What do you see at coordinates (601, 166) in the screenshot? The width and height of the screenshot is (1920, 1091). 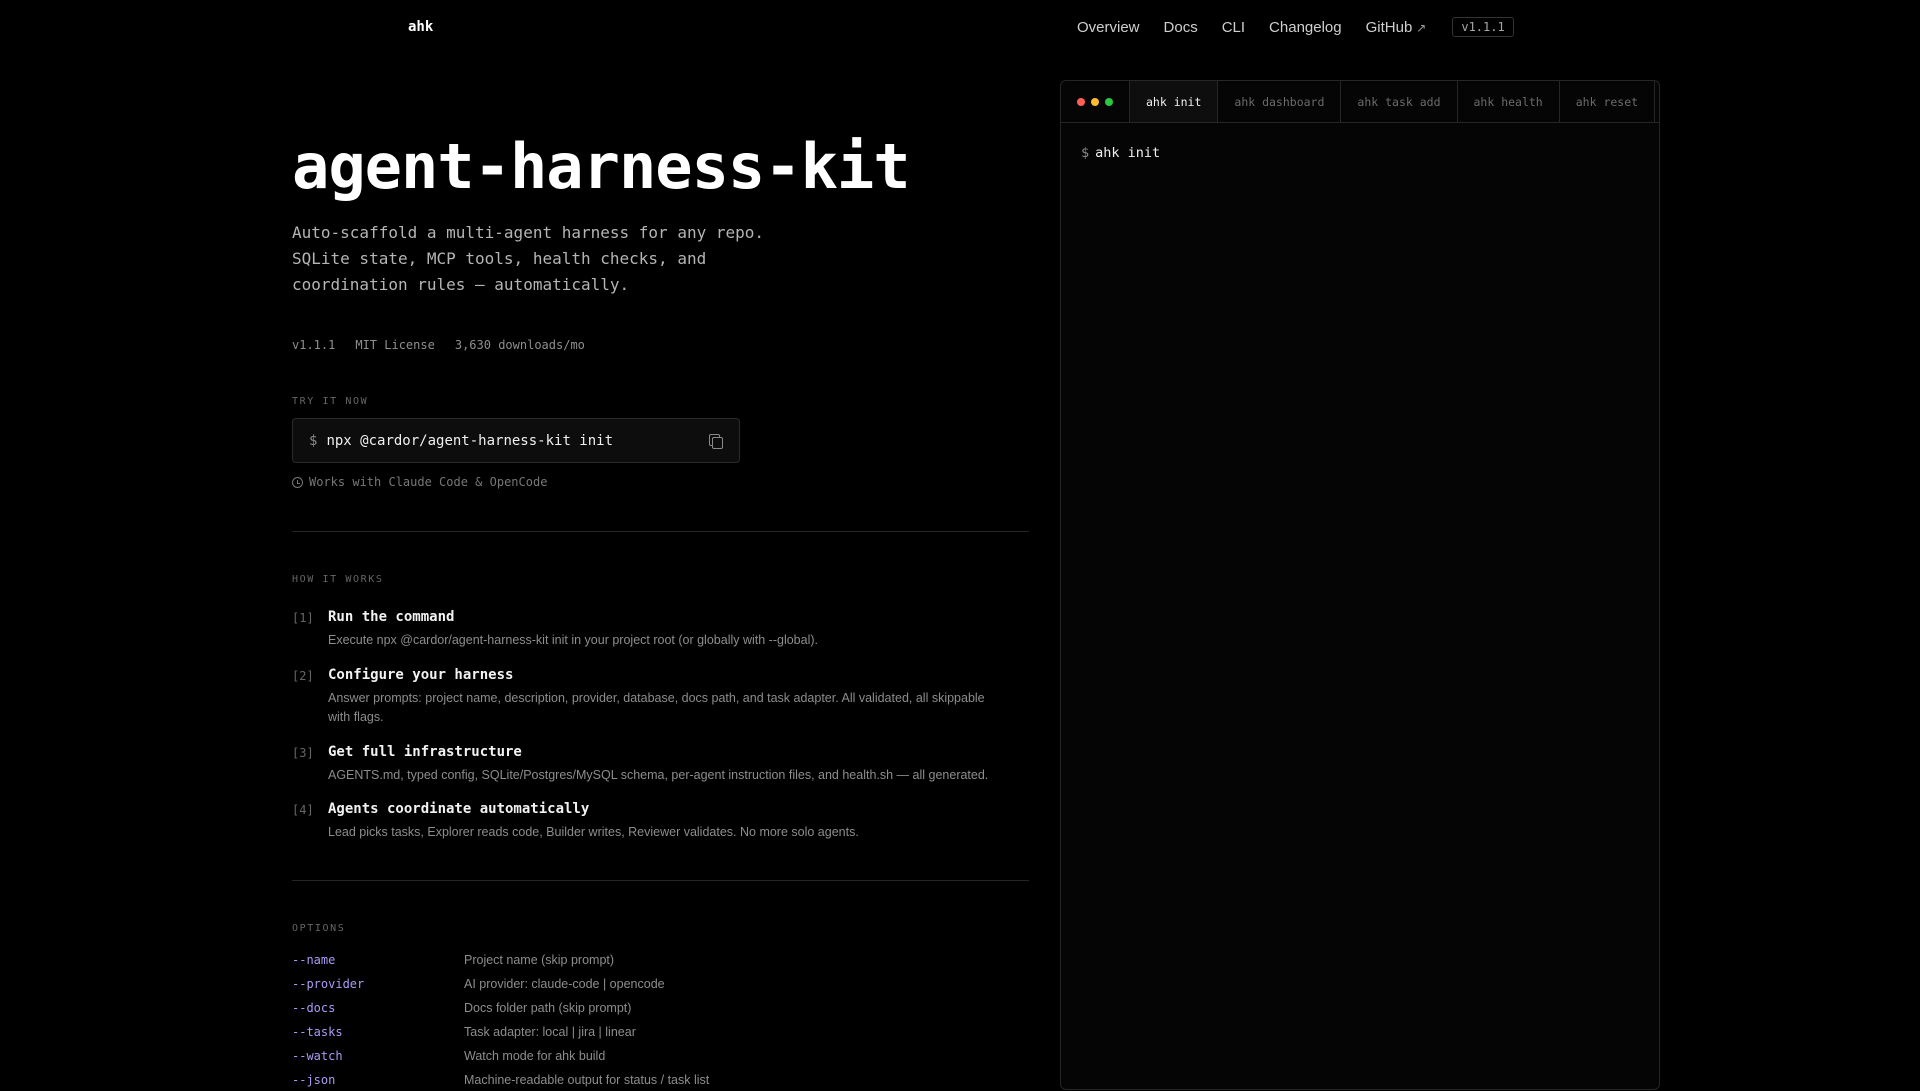 I see `page-title: agent-harness-kit` at bounding box center [601, 166].